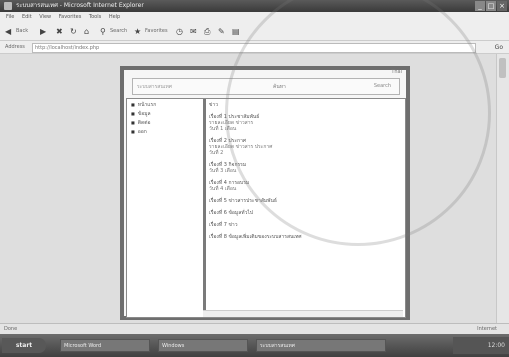 This screenshot has width=509, height=357. What do you see at coordinates (481, 345) in the screenshot?
I see `system-tray-clock: 12:00` at bounding box center [481, 345].